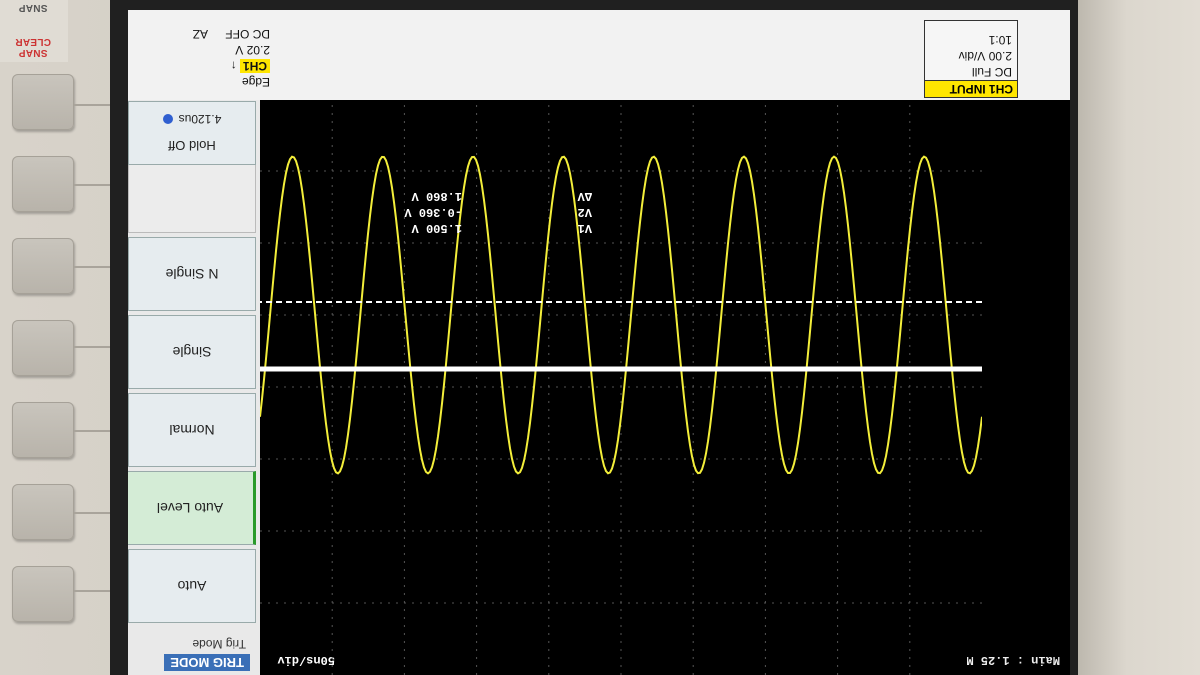 The width and height of the screenshot is (1200, 675). I want to click on menu-button-n-single: N Single, so click(192, 274).